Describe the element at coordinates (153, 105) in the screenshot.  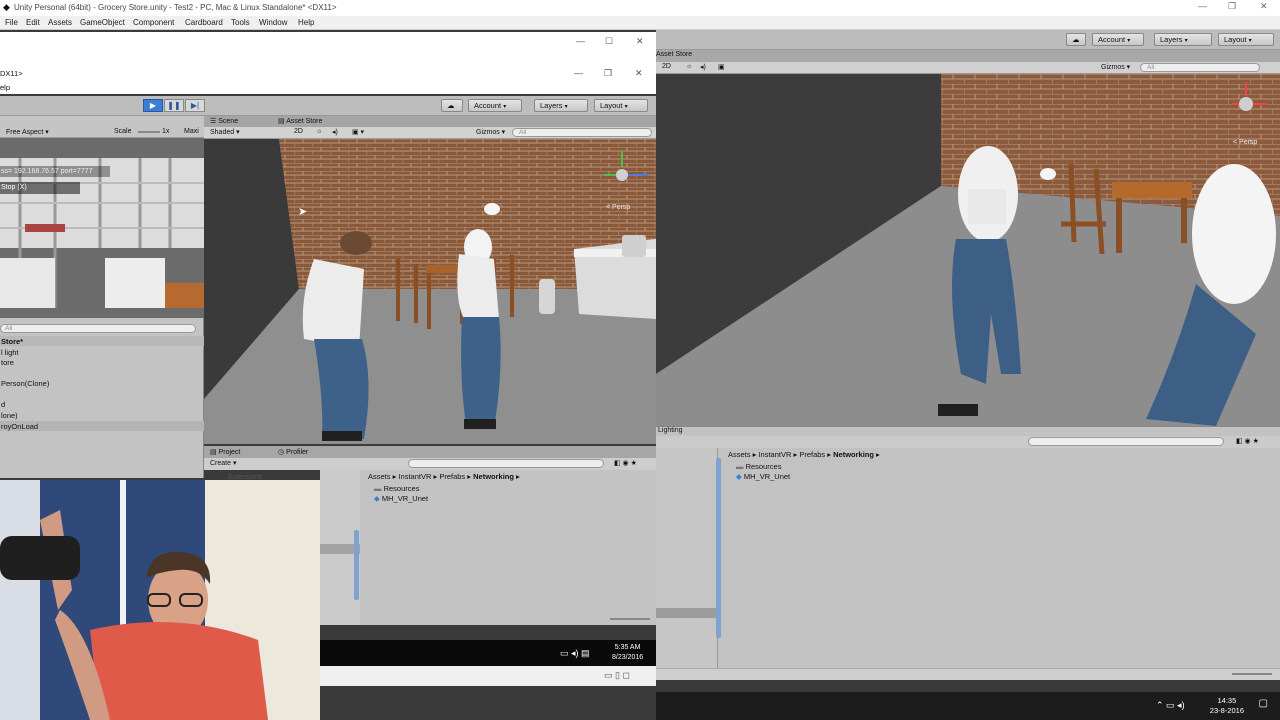
I see `play-button: ▶` at that location.